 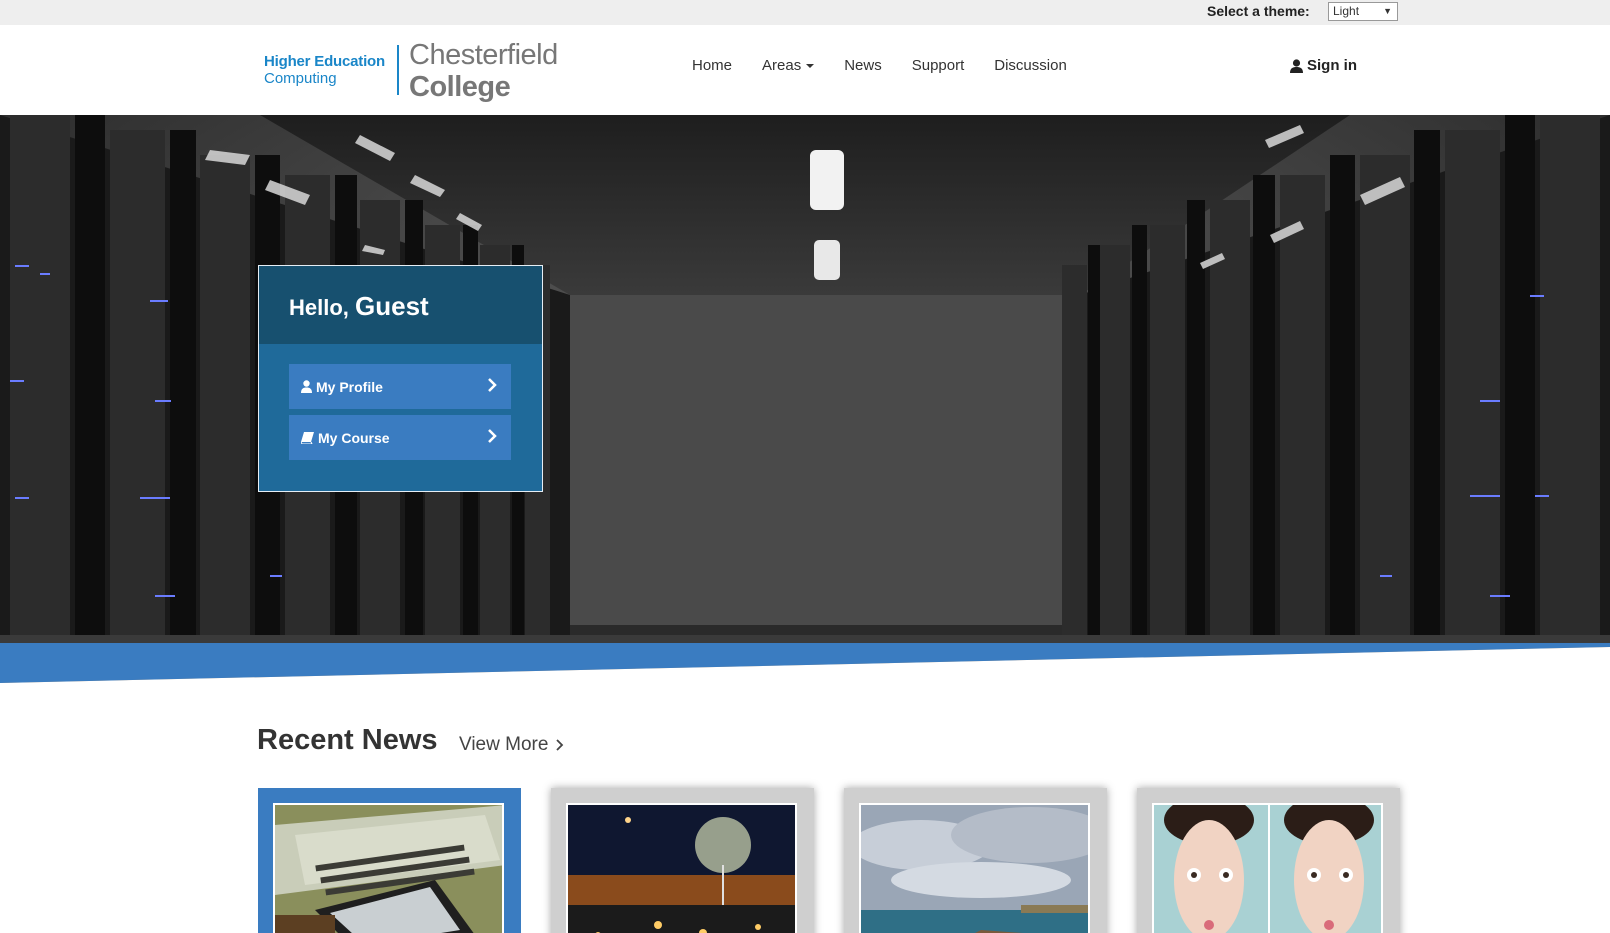 I want to click on hero-bottom-band, so click(x=805, y=669).